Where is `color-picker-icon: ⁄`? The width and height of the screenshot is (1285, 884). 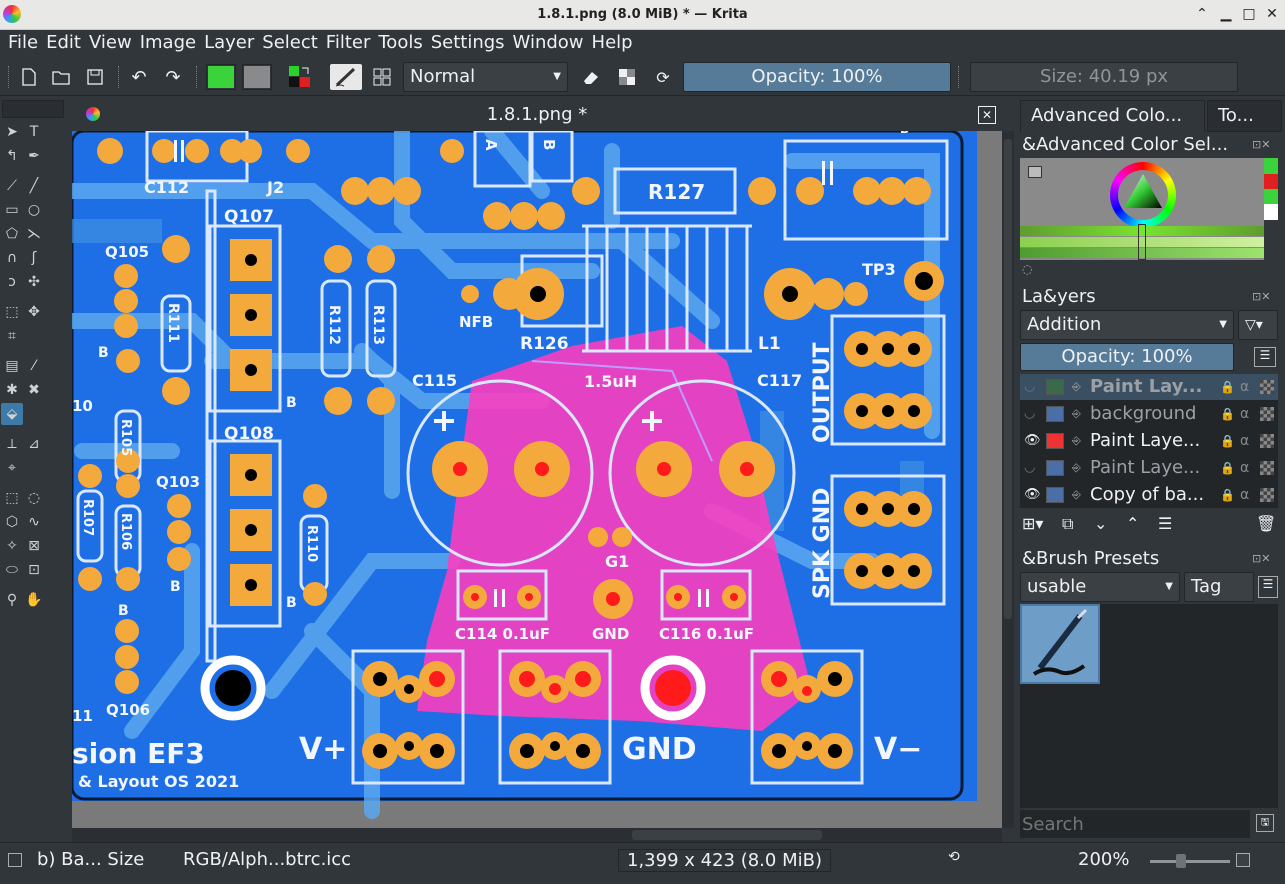
color-picker-icon: ⁄ is located at coordinates (34, 366).